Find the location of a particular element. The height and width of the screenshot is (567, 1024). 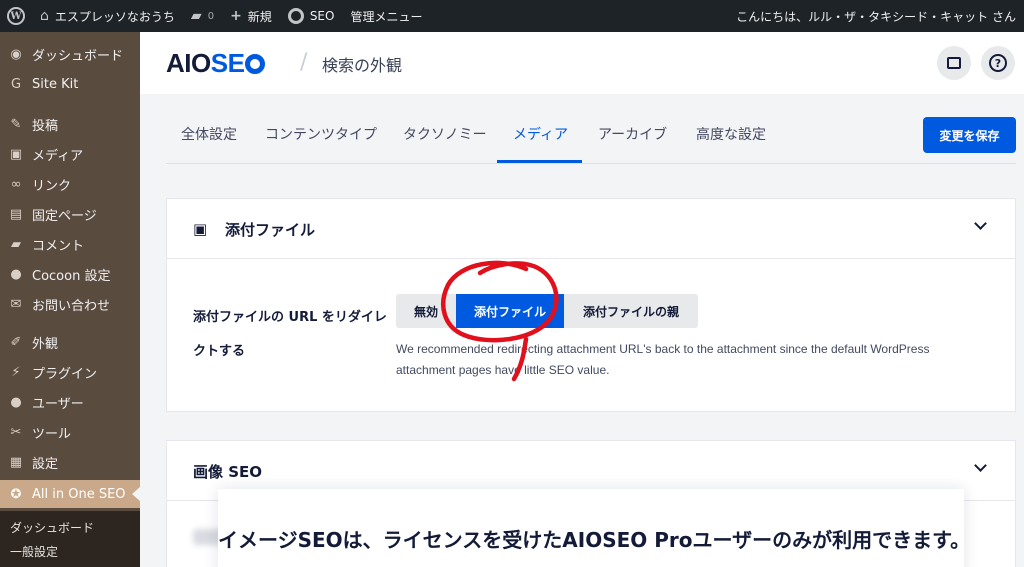

tools-icon: ✂ is located at coordinates (16, 432).